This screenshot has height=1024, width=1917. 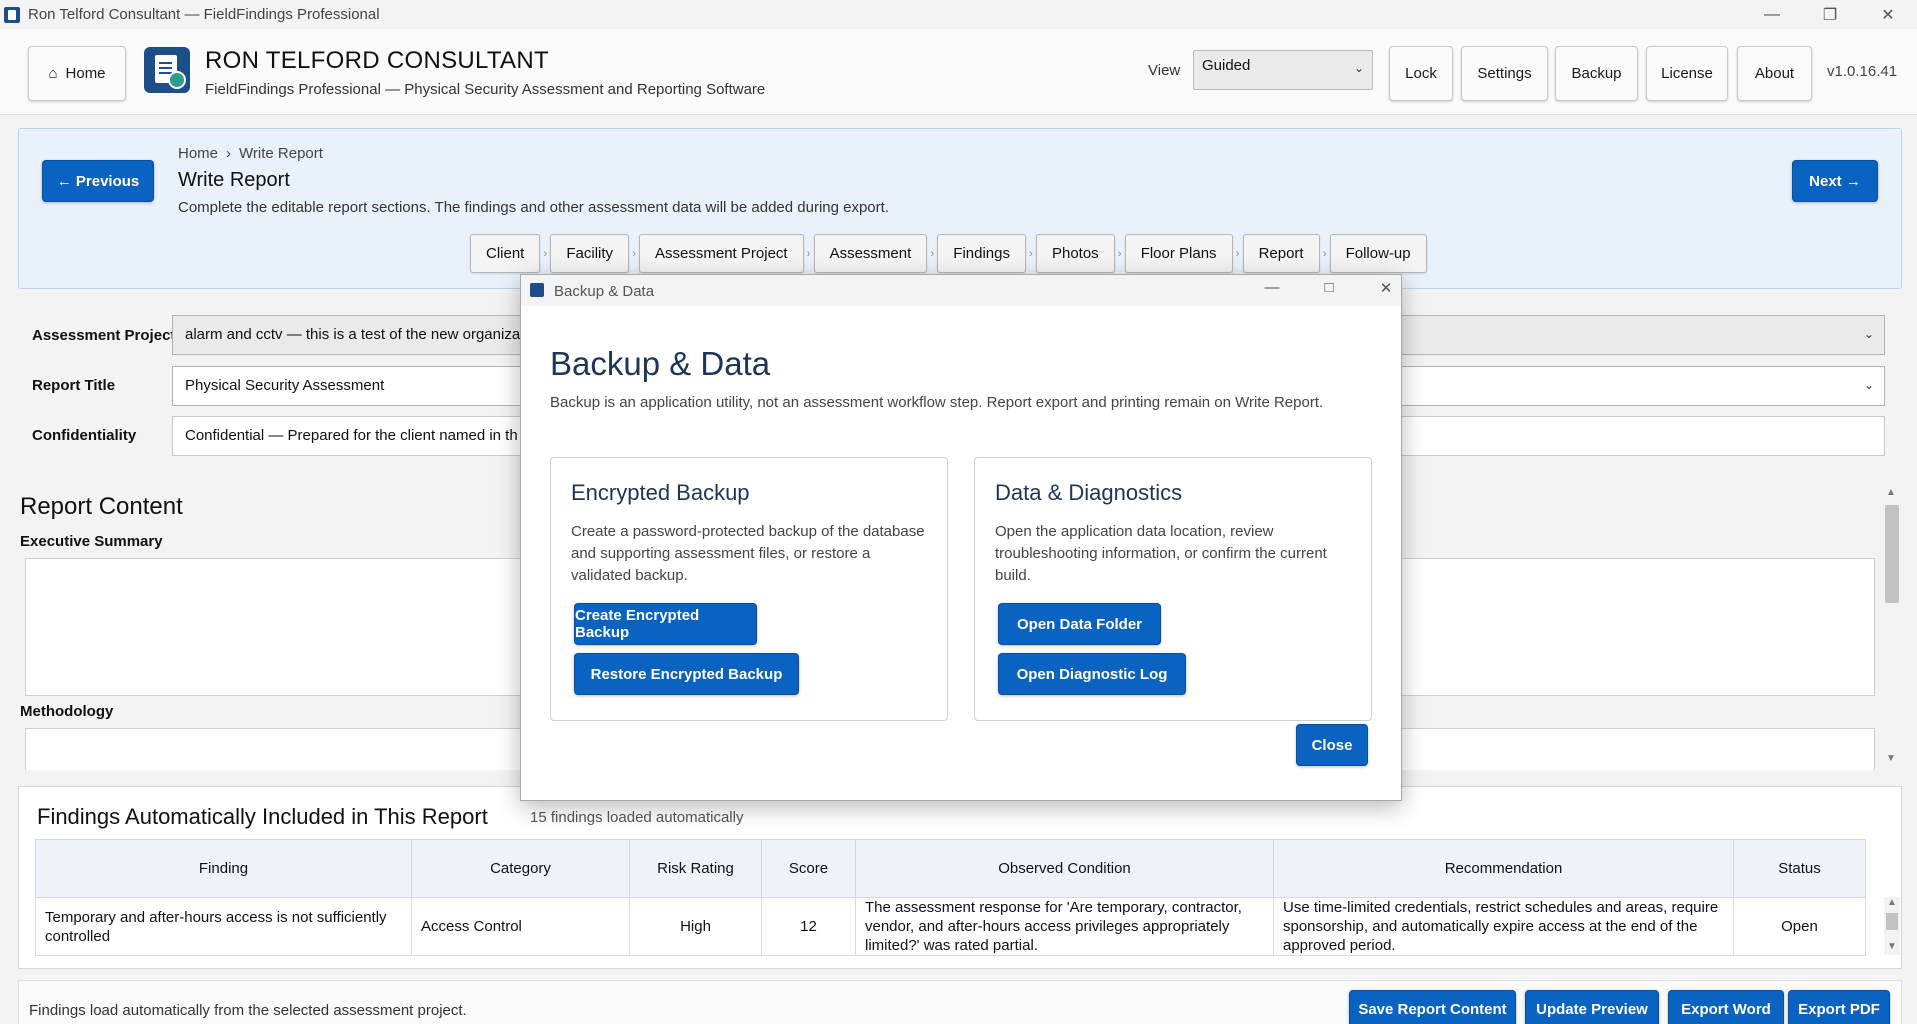 I want to click on column-header-status: Status, so click(x=1799, y=868).